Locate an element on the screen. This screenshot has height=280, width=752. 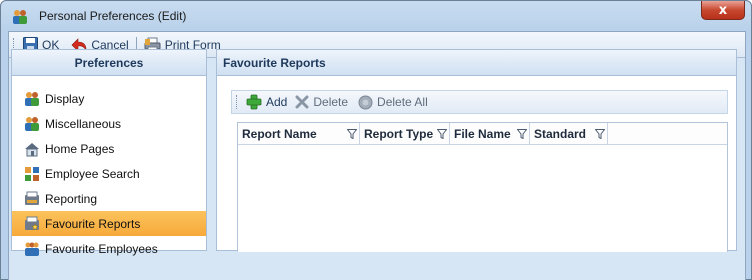
pref-item-favourite-employees: Favourite Employees is located at coordinates (109, 248).